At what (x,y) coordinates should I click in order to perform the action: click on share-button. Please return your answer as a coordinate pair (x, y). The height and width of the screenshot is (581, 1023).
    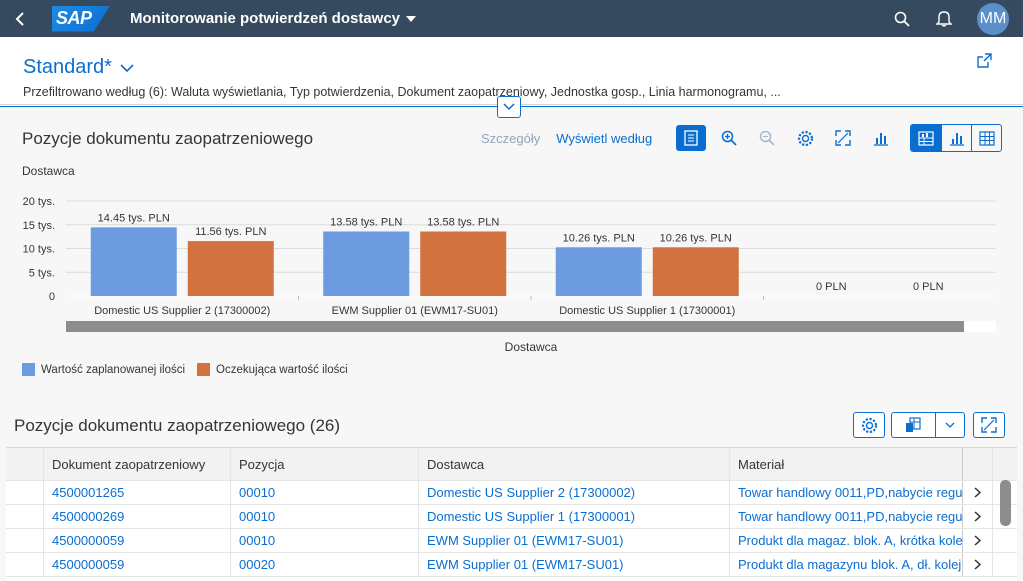
    Looking at the image, I should click on (984, 63).